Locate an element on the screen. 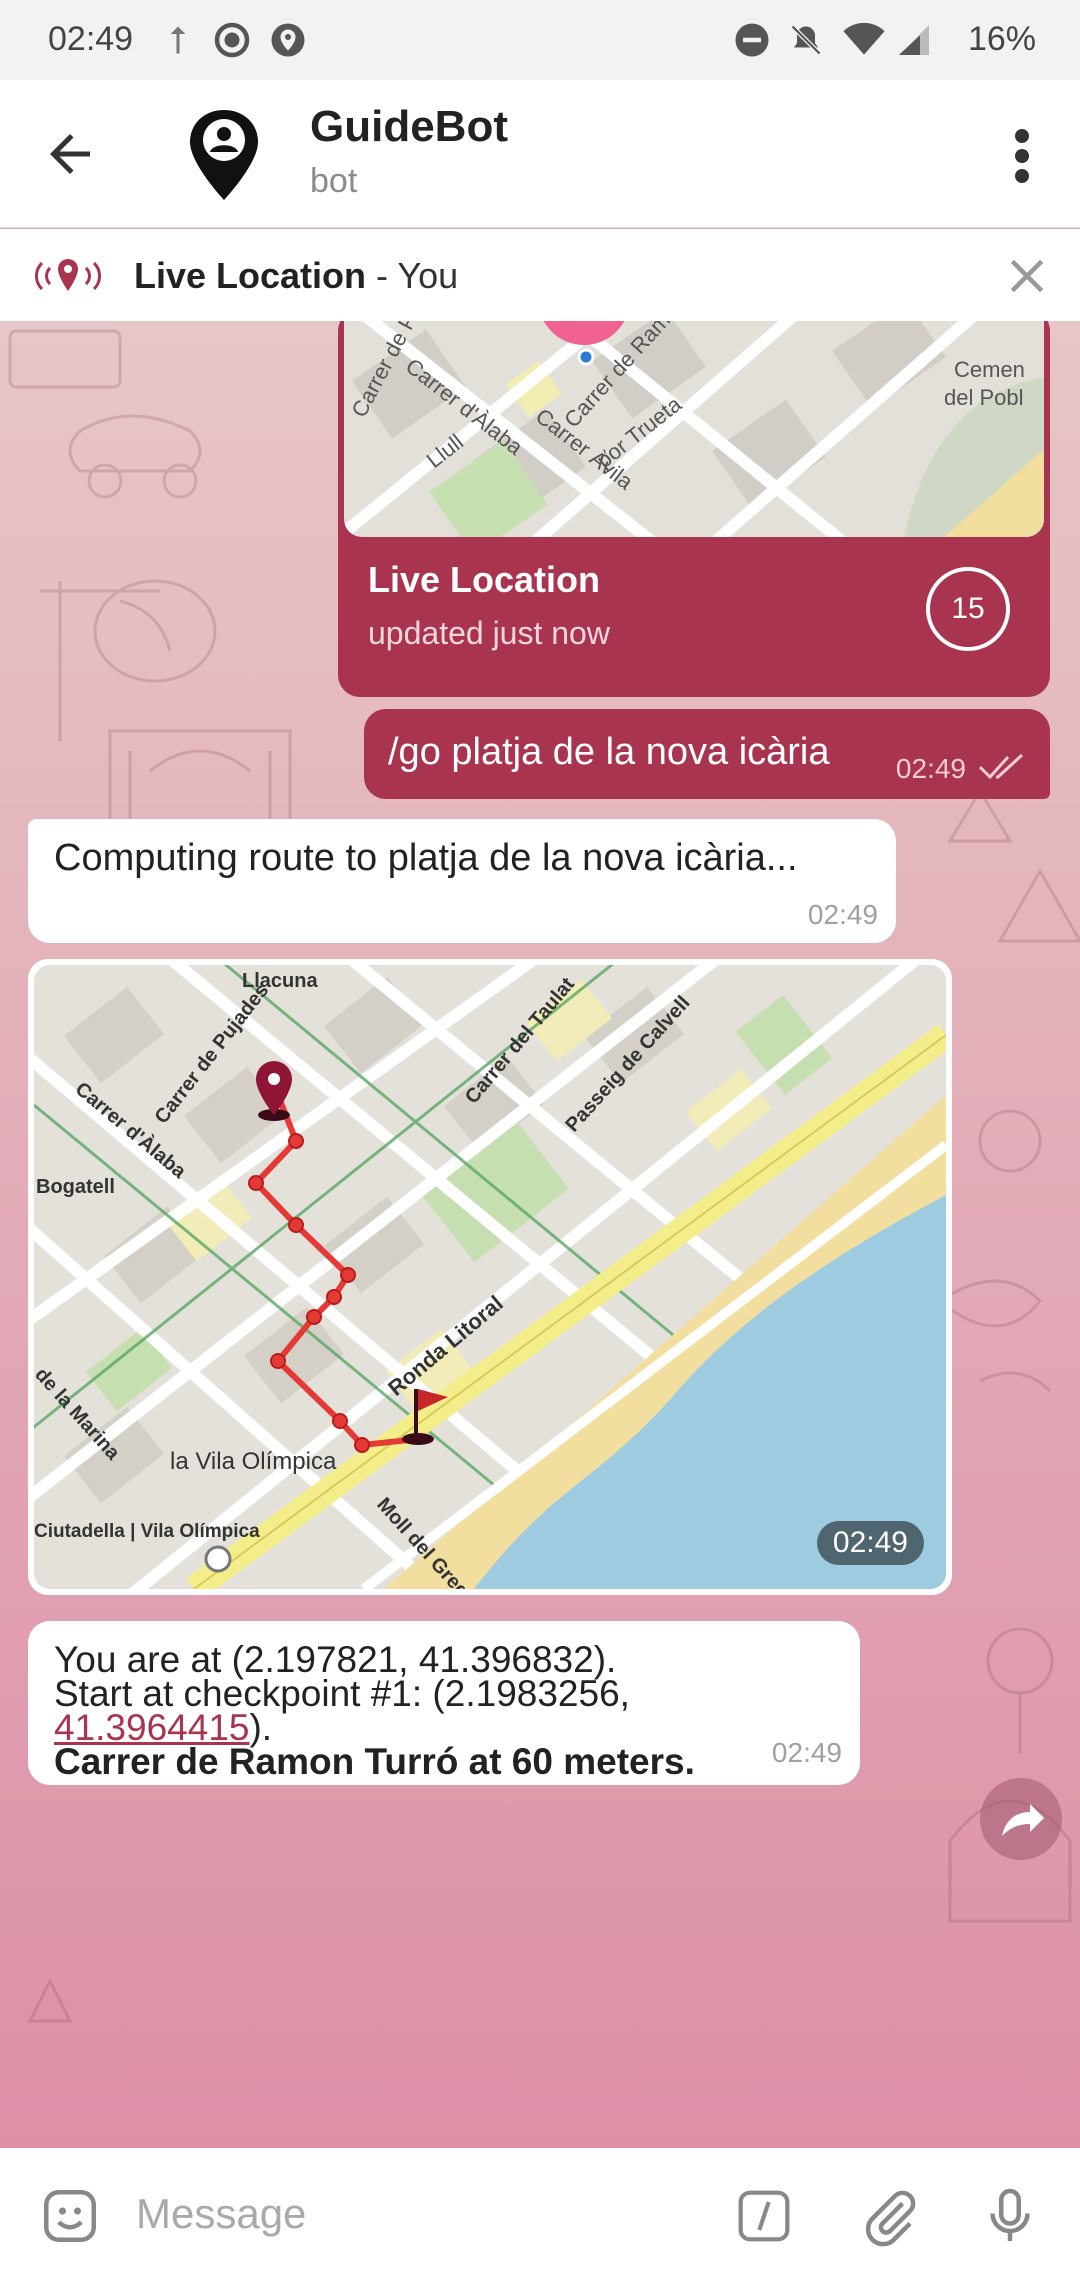  status-time: 02:49 is located at coordinates (91, 39).